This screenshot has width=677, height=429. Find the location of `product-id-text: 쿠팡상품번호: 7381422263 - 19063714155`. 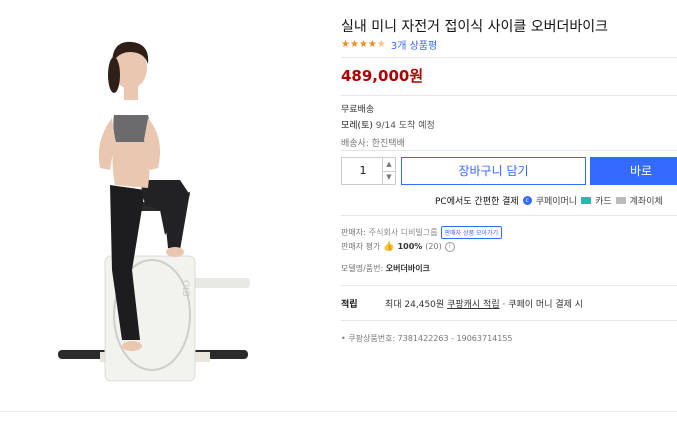

product-id-text: 쿠팡상품번호: 7381422263 - 19063714155 is located at coordinates (430, 338).